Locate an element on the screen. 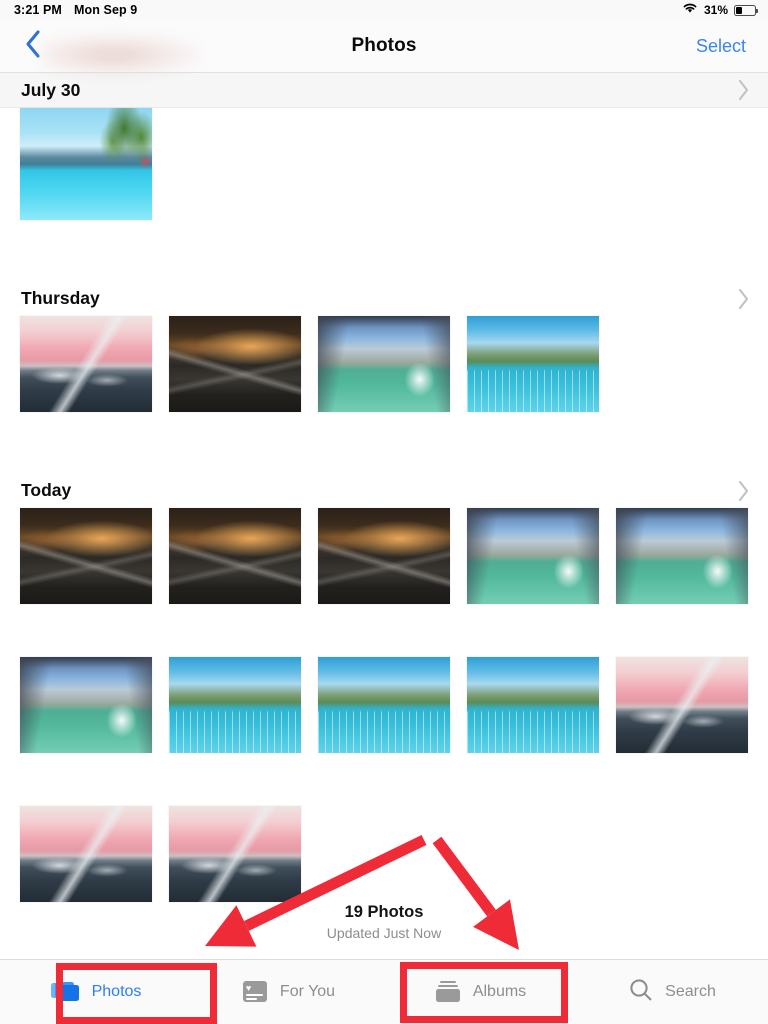 This screenshot has width=768, height=1024. wifi-icon is located at coordinates (690, 10).